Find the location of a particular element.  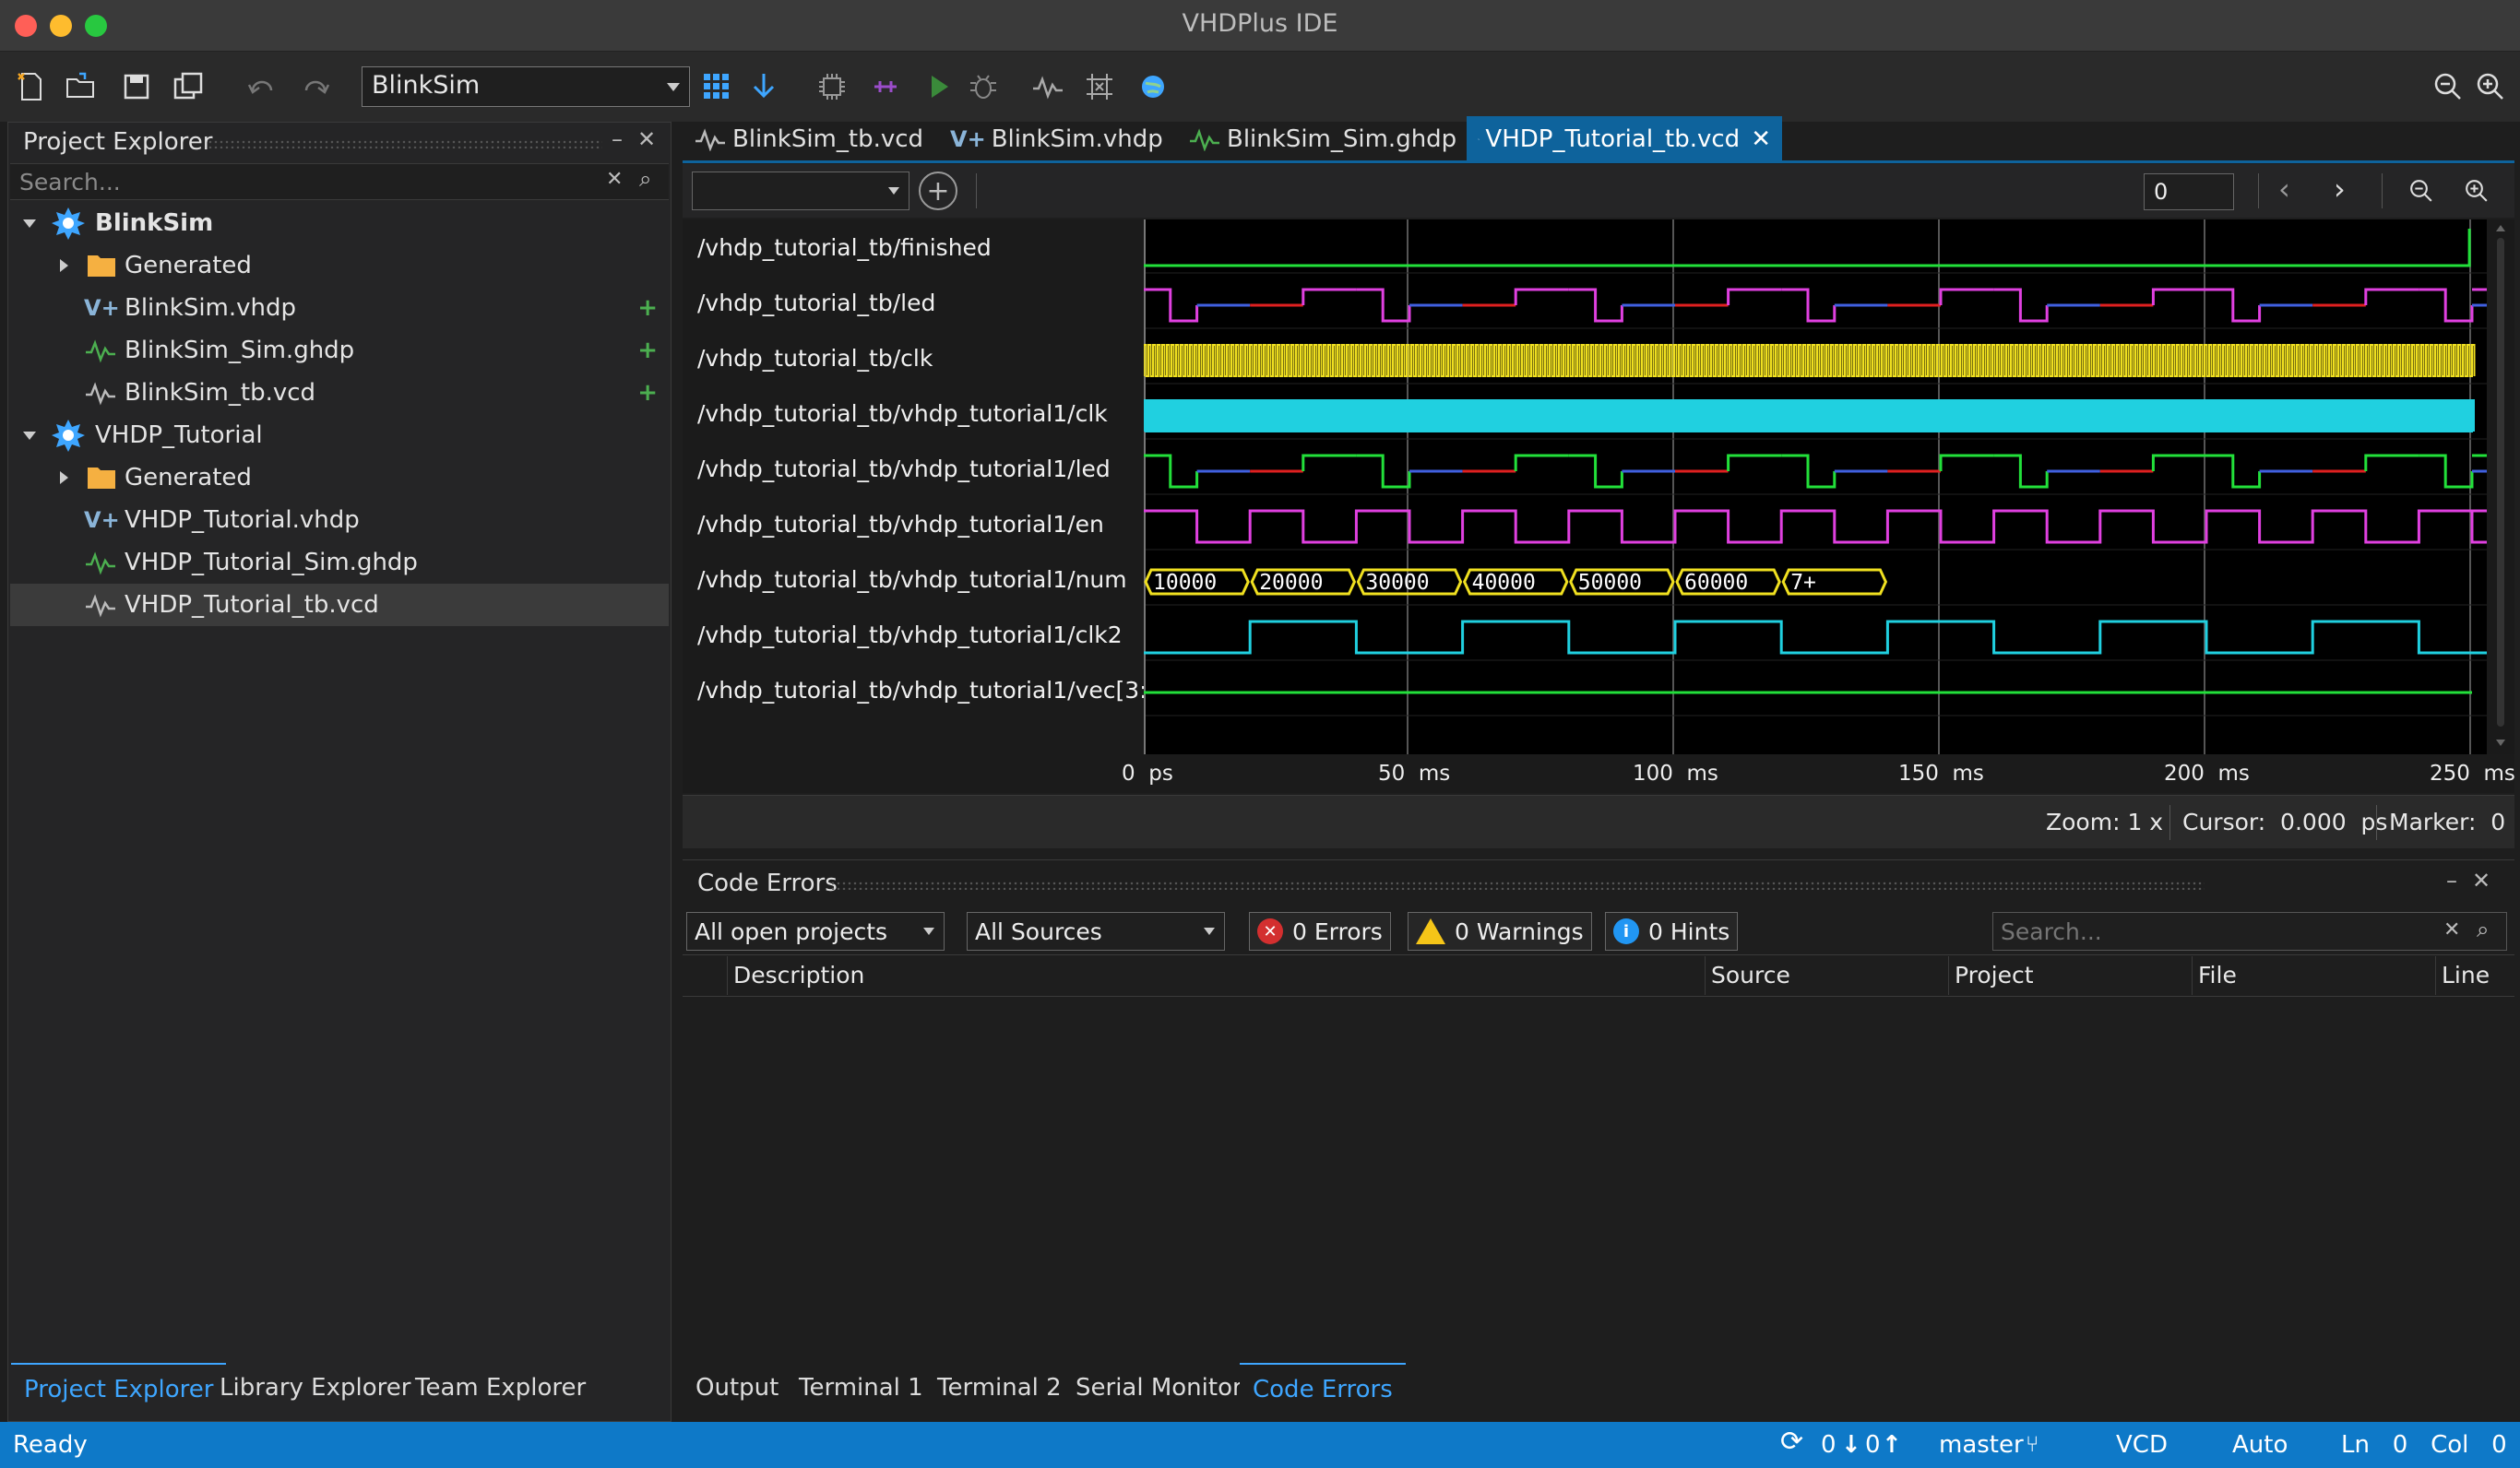

debug-icon is located at coordinates (983, 87).